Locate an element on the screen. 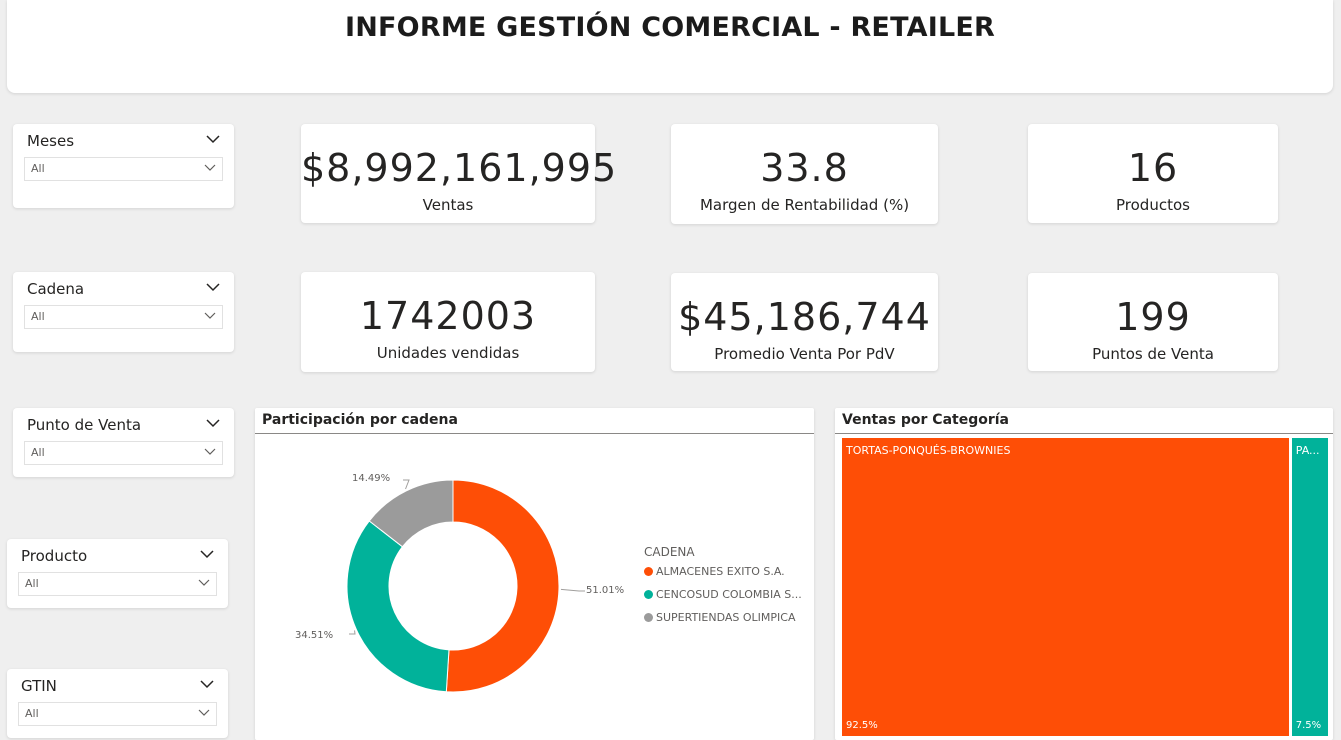 The image size is (1341, 740). treemap-cell-value: 7.5% is located at coordinates (1308, 725).